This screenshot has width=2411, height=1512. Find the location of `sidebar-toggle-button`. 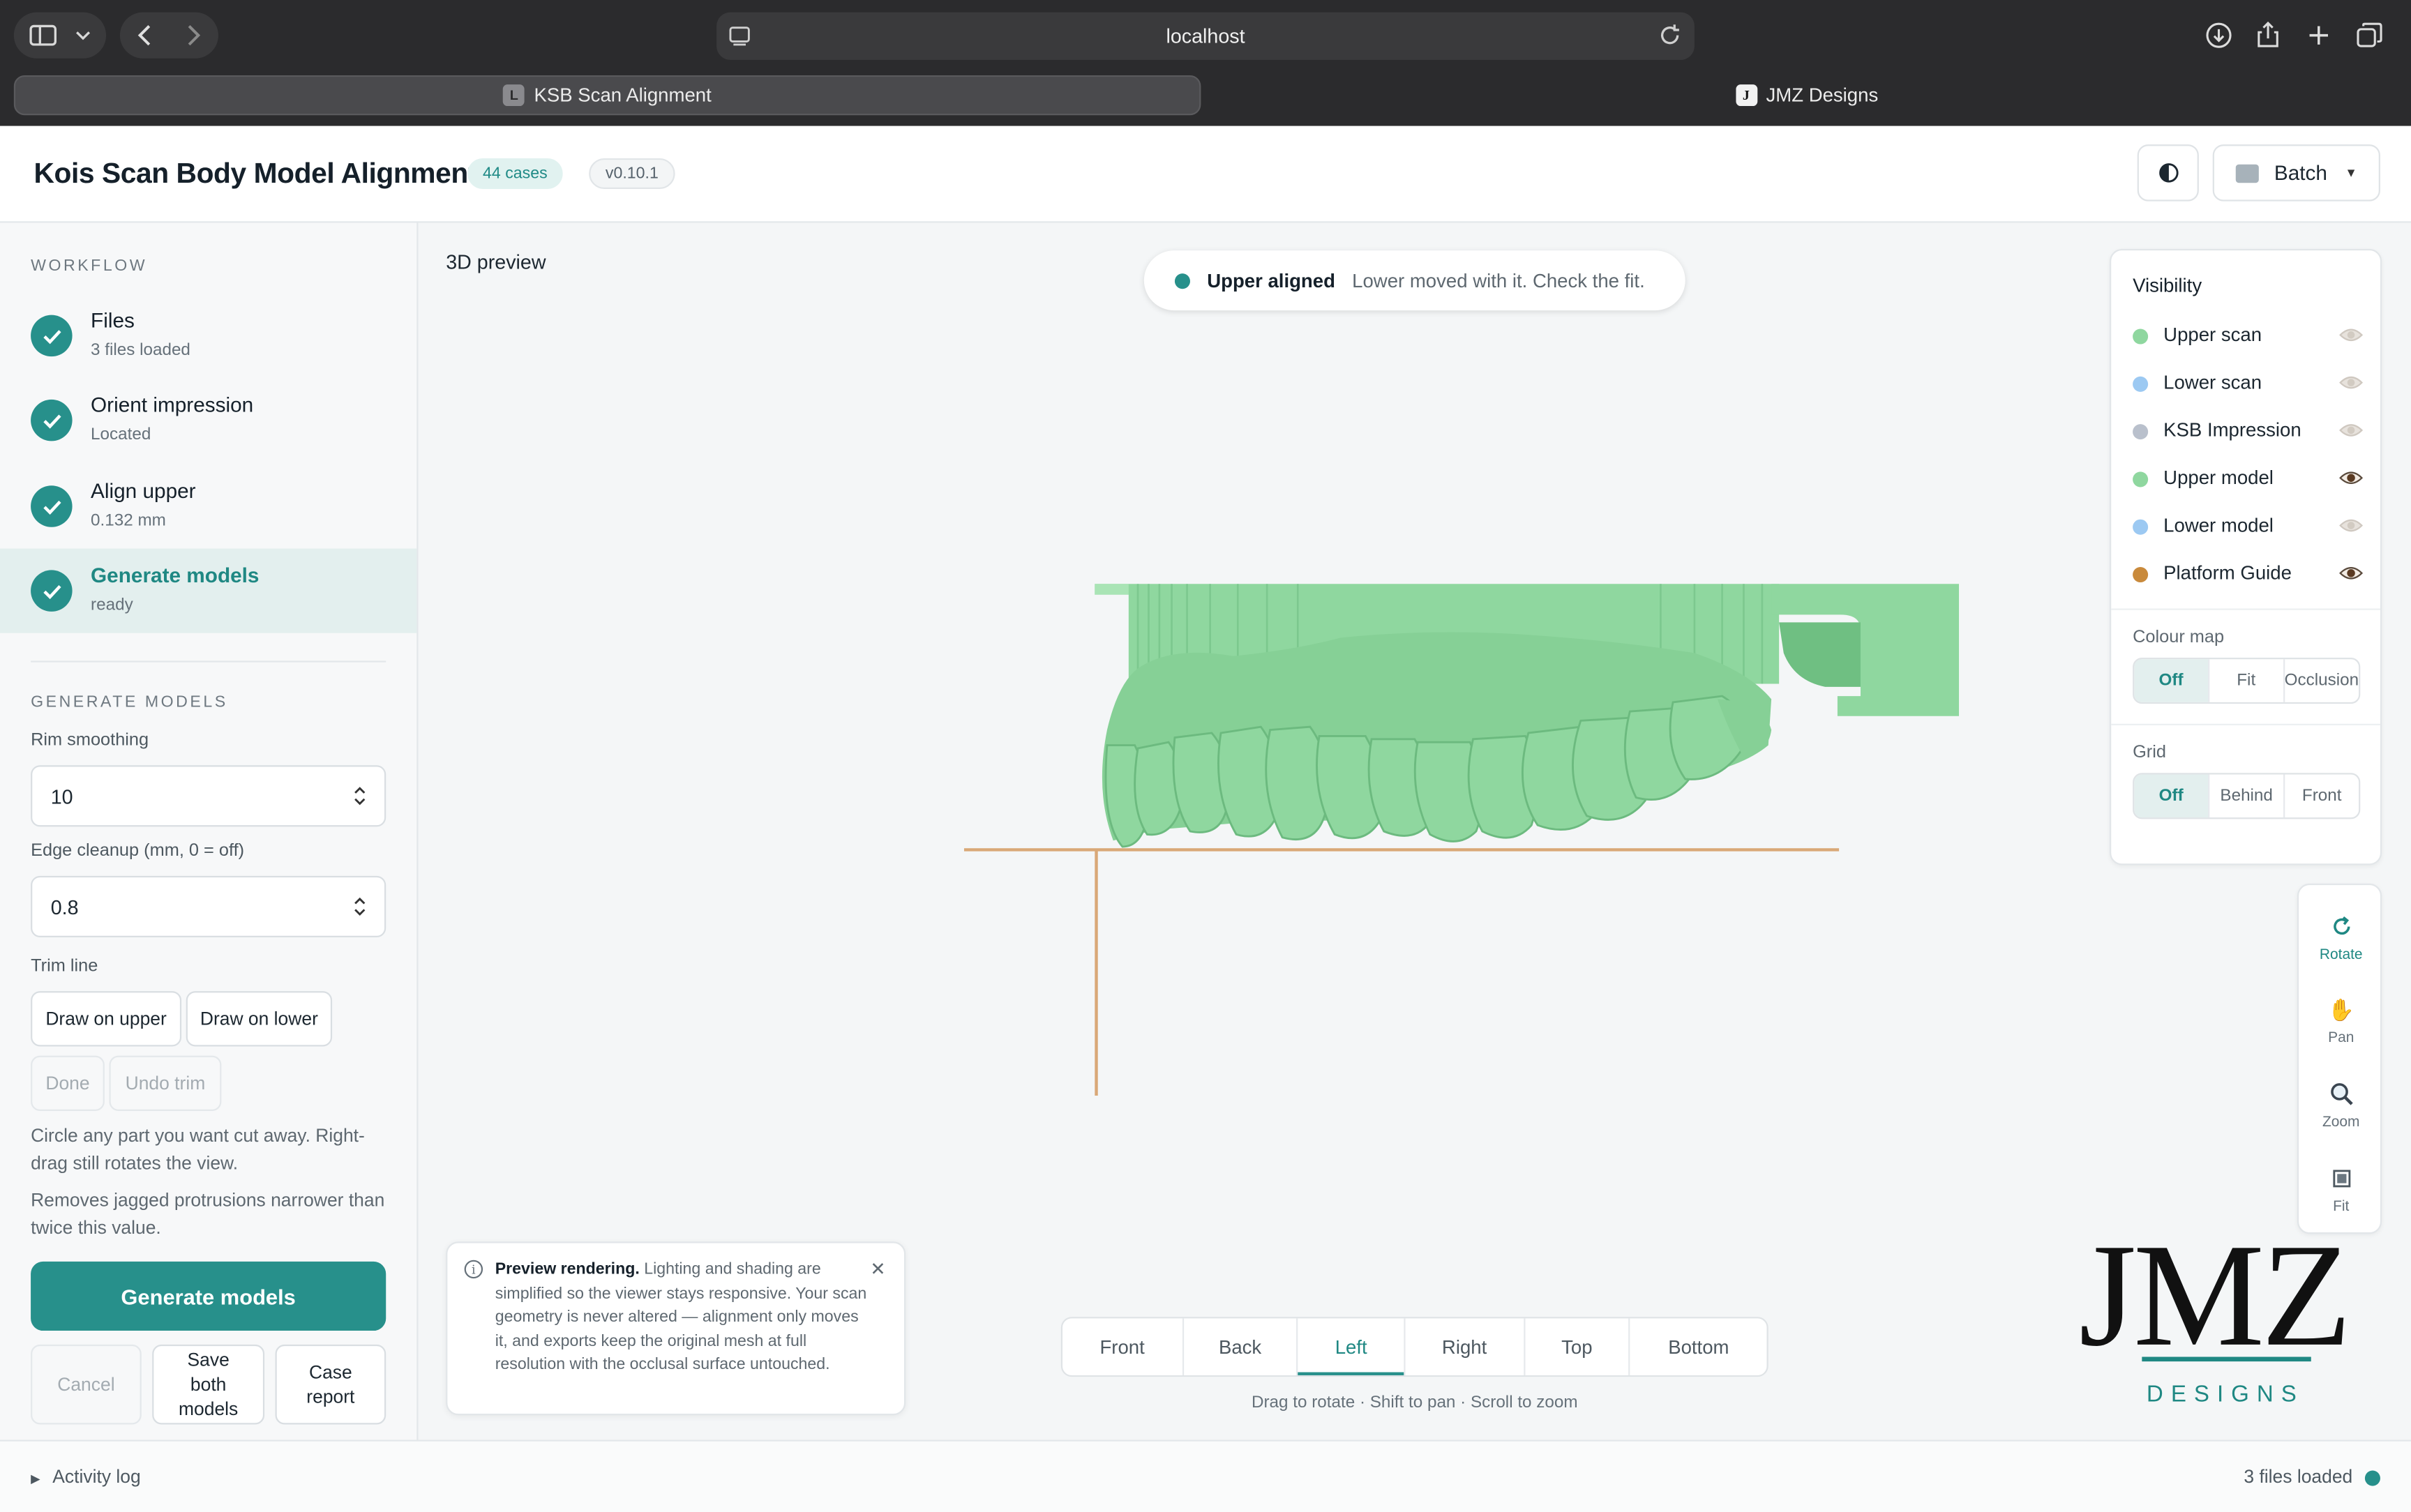

sidebar-toggle-button is located at coordinates (60, 35).